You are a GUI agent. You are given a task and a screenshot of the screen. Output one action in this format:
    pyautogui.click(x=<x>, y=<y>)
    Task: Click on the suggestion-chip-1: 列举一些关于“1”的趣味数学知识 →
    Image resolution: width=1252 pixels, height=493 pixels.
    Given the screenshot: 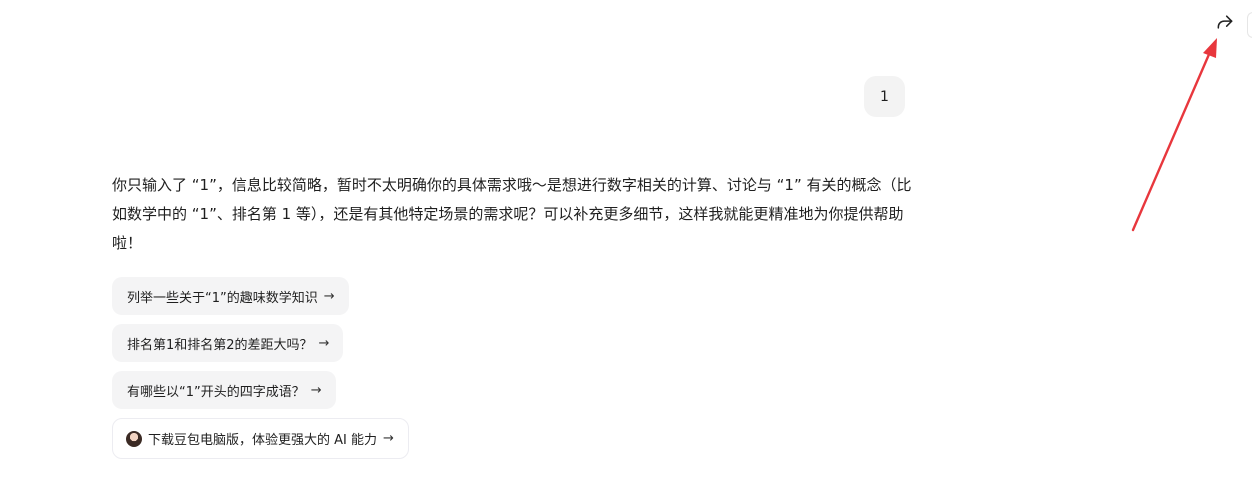 What is the action you would take?
    pyautogui.click(x=230, y=296)
    